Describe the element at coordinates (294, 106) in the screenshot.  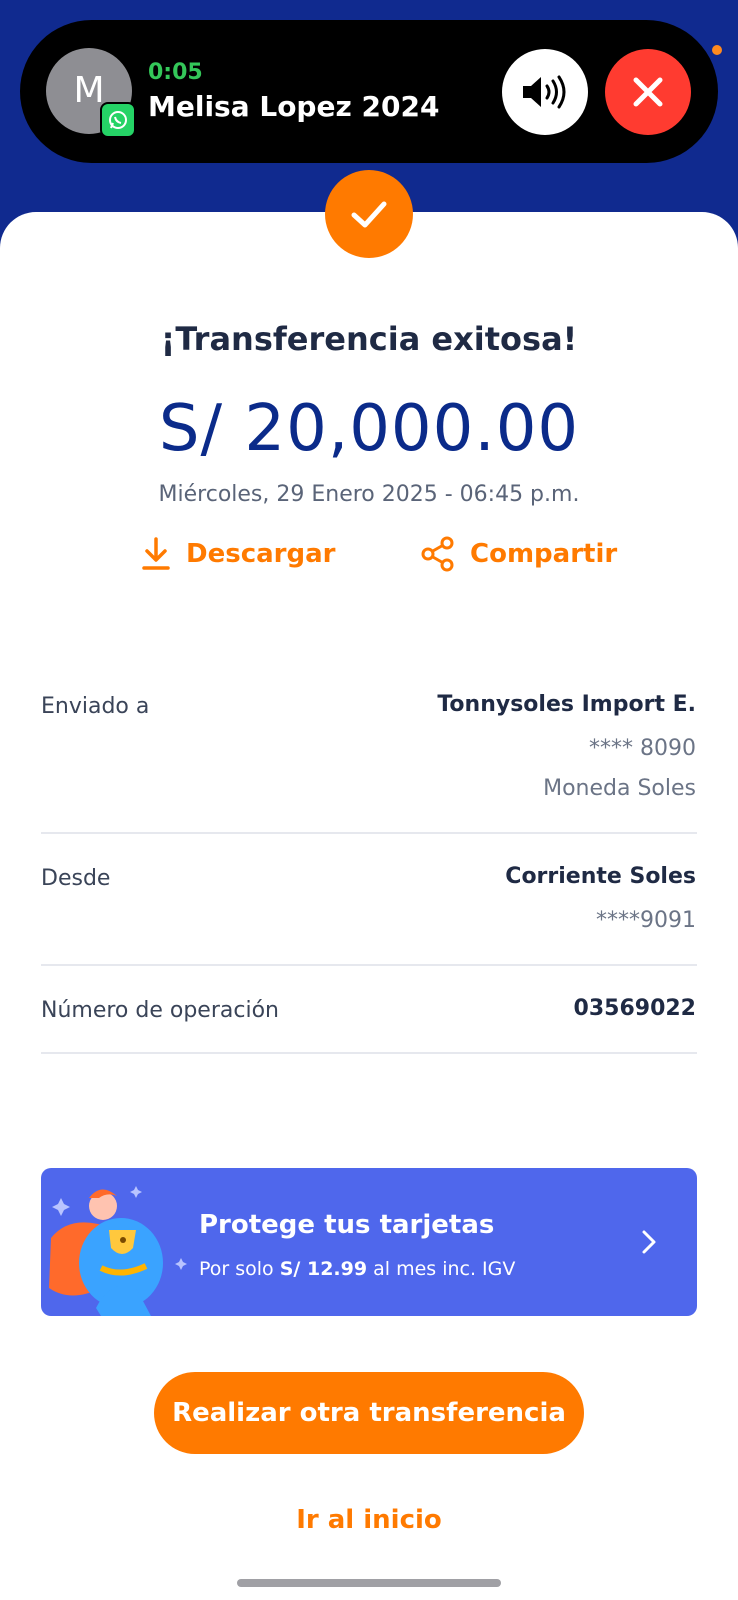
I see `caller-name: Melisa Lopez 2024` at that location.